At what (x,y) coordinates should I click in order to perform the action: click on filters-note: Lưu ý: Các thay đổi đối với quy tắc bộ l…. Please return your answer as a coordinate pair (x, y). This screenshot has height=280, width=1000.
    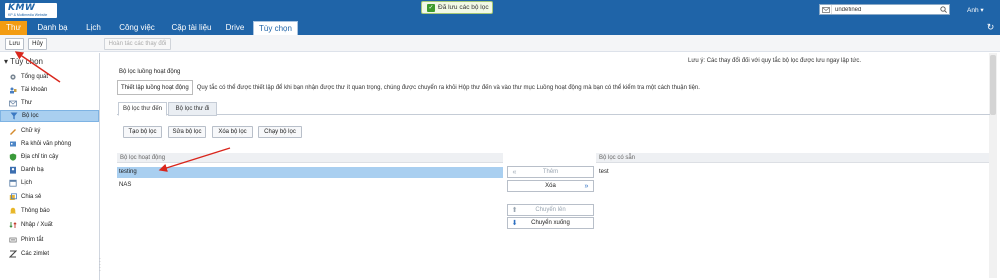
    Looking at the image, I should click on (775, 61).